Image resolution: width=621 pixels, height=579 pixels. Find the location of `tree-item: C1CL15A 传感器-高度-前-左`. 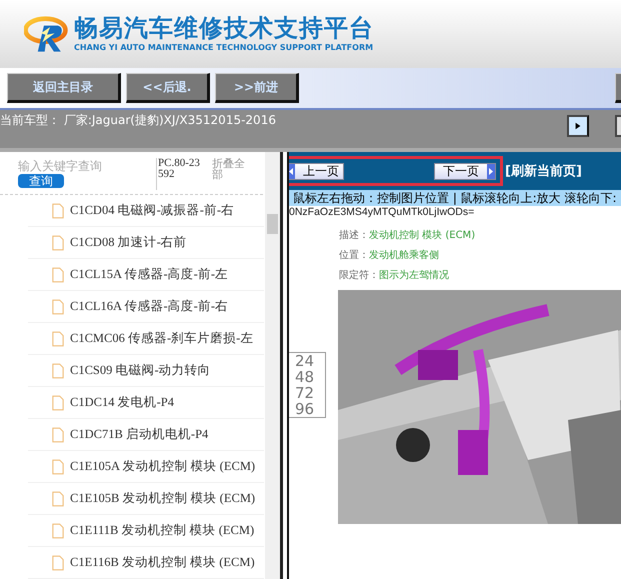

tree-item: C1CL15A 传感器-高度-前-左 is located at coordinates (146, 275).